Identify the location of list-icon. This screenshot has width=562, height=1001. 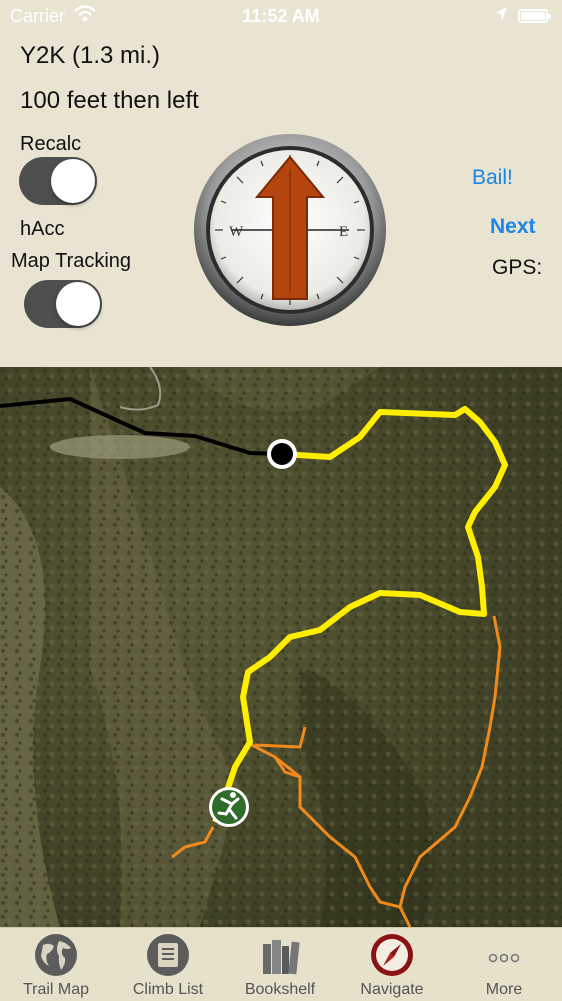
(168, 955).